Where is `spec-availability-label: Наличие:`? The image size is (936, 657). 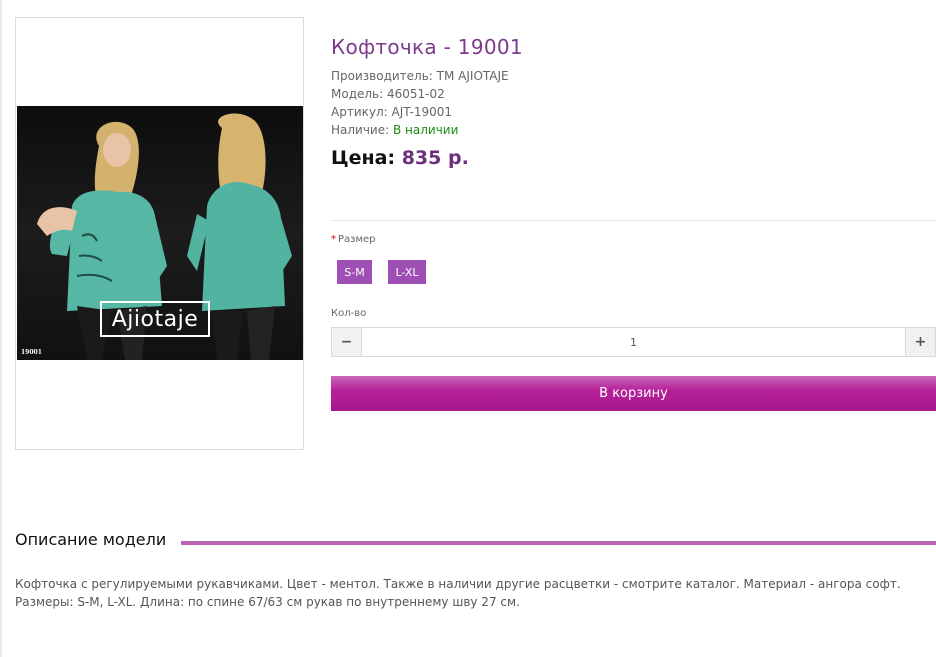
spec-availability-label: Наличие: is located at coordinates (360, 130).